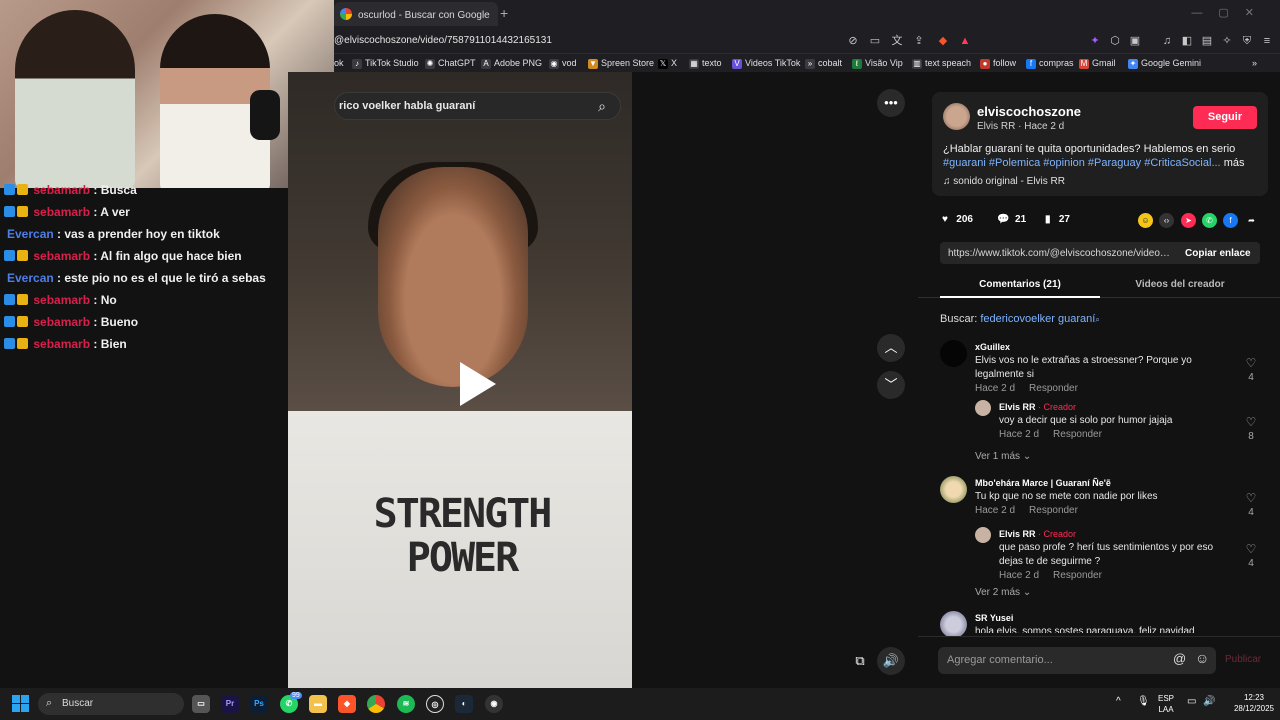 This screenshot has height=720, width=1280. What do you see at coordinates (877, 63) in the screenshot?
I see `bookmark-item: ℓ Visão Vip` at bounding box center [877, 63].